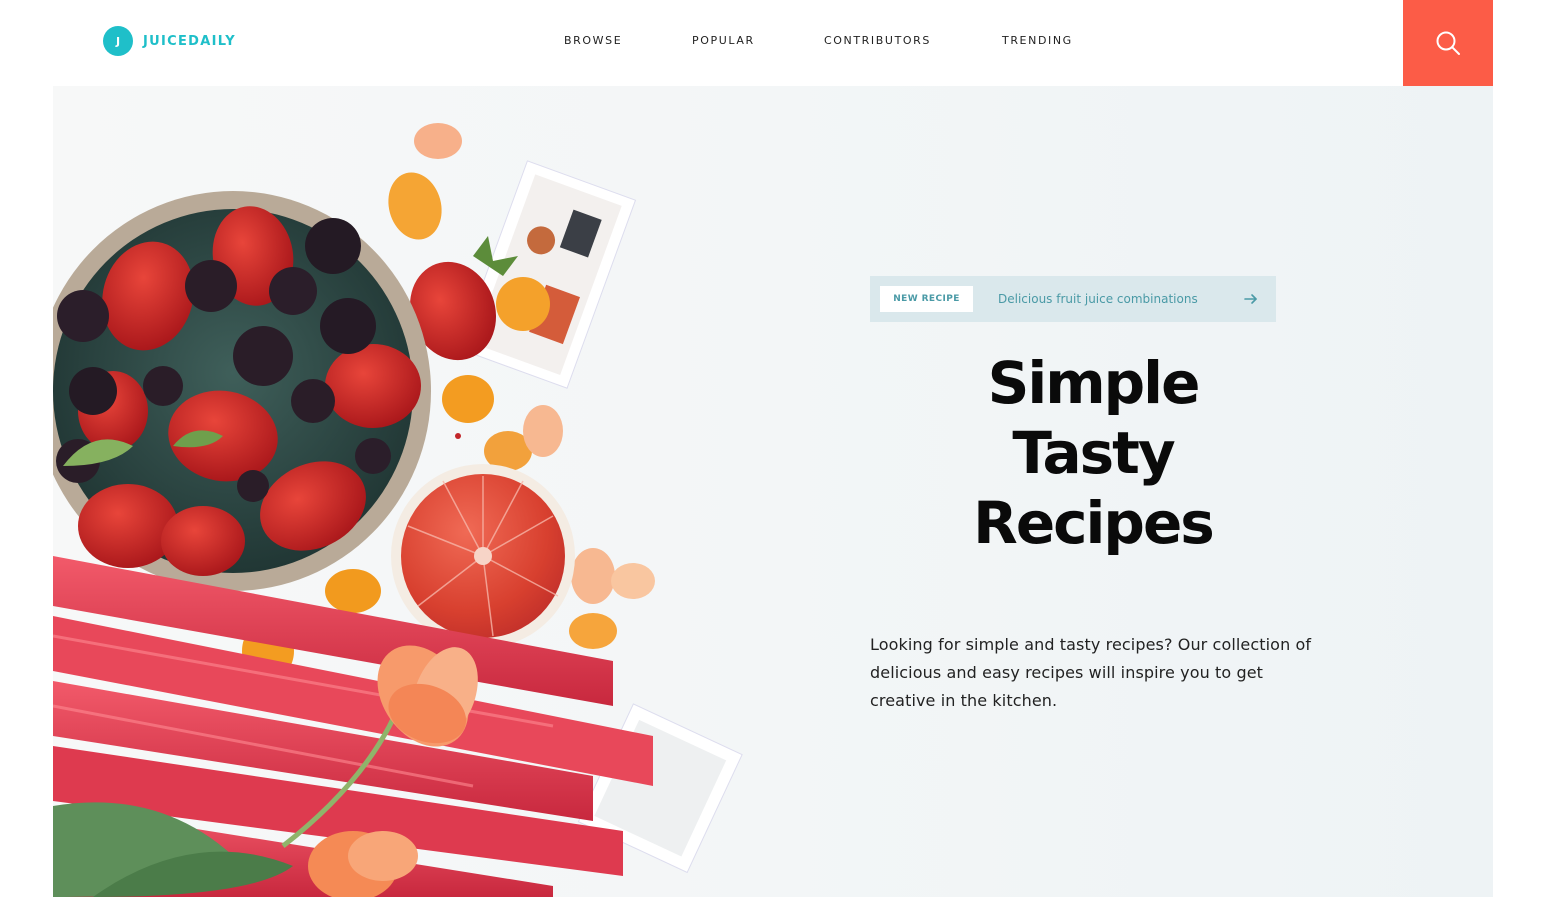  What do you see at coordinates (877, 40) in the screenshot?
I see `nav-item-contributors: CONTRIBUTORS` at bounding box center [877, 40].